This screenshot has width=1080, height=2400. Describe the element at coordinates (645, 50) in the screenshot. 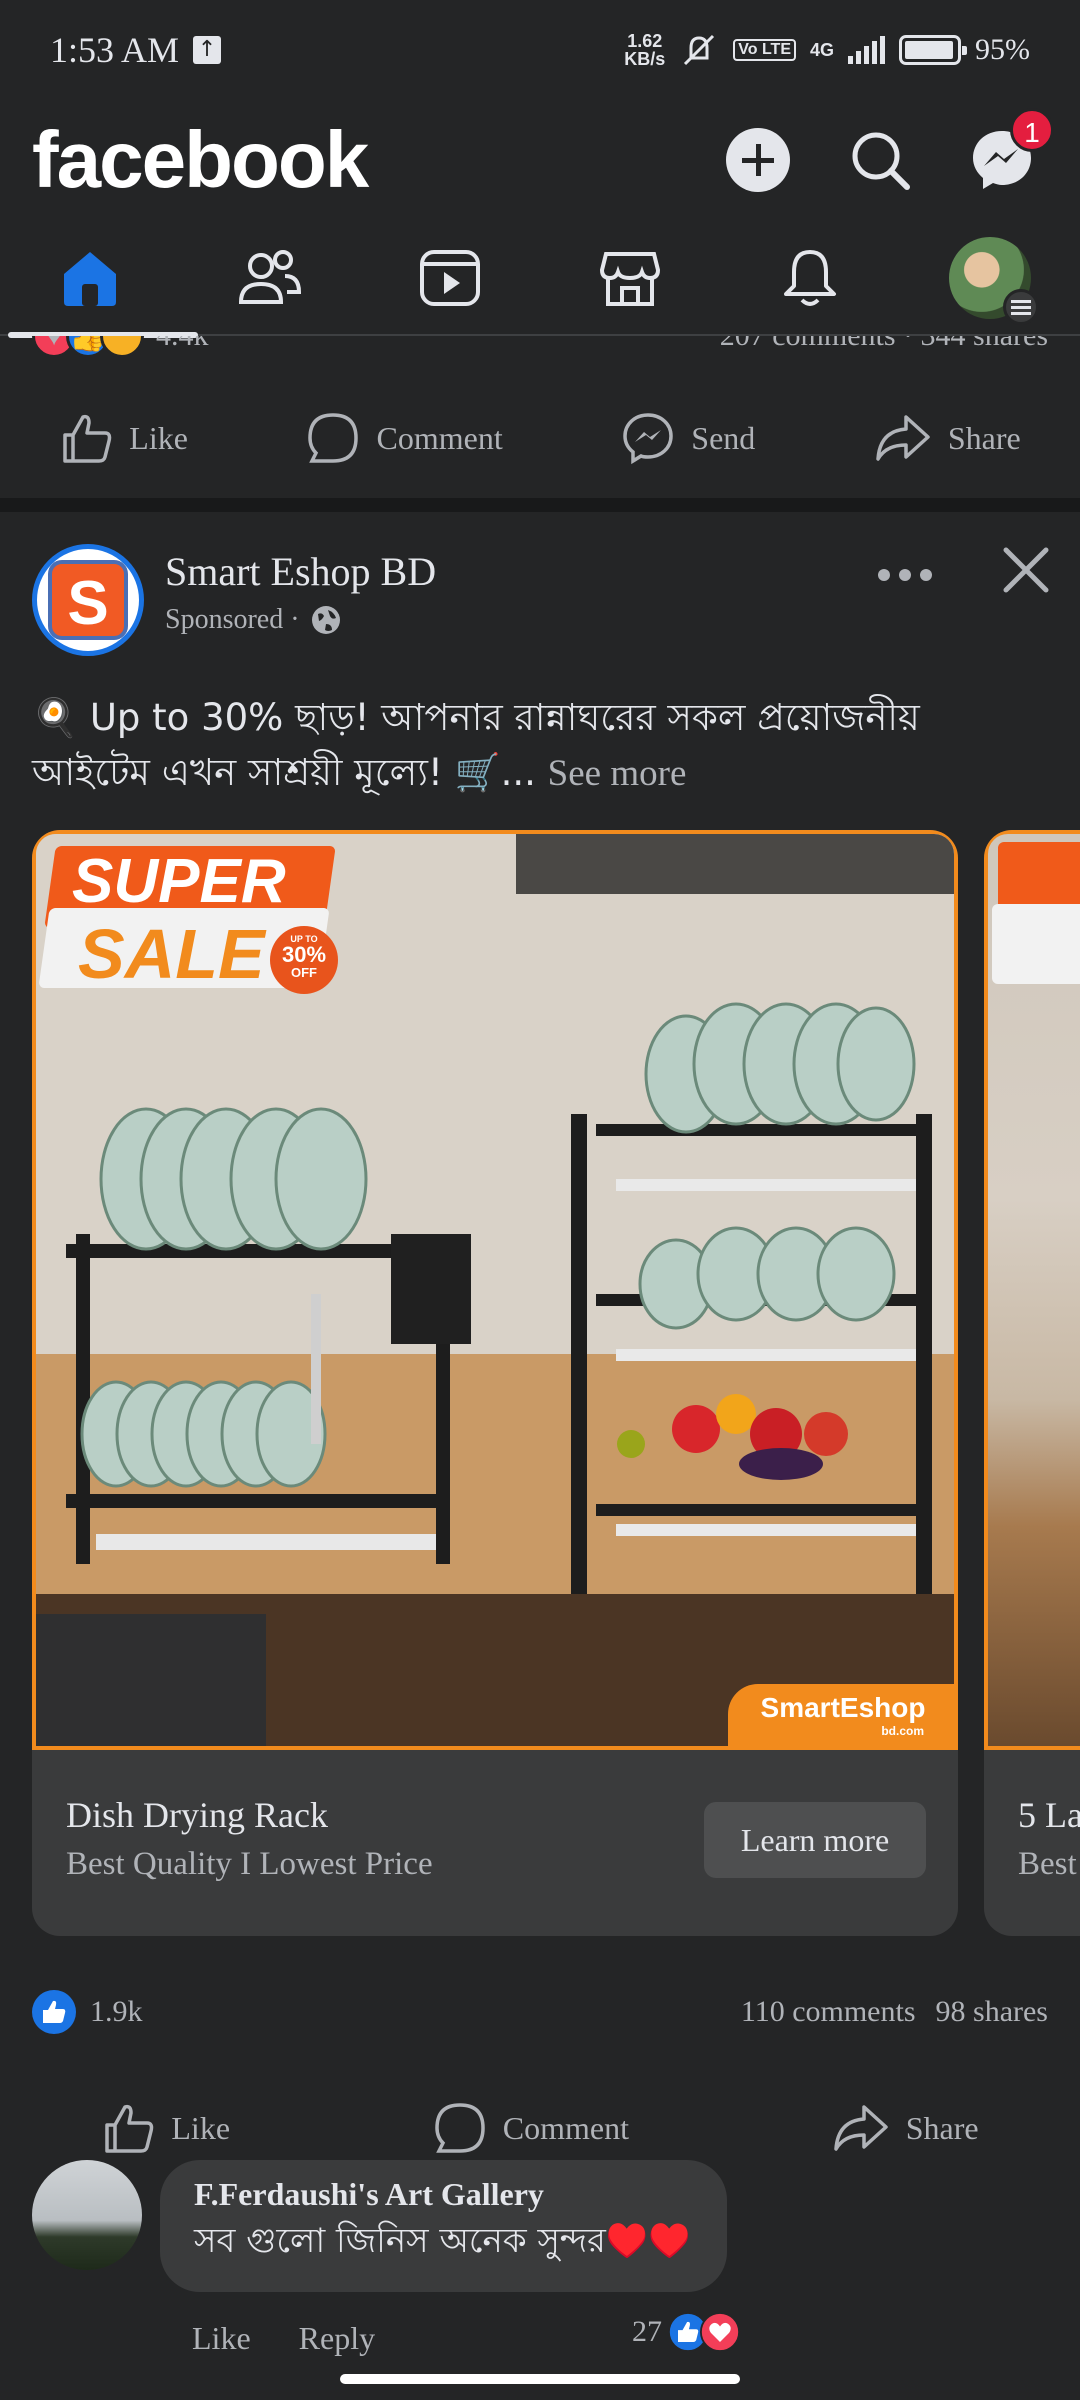

I see `net-speed: 1.62 KB/s` at that location.